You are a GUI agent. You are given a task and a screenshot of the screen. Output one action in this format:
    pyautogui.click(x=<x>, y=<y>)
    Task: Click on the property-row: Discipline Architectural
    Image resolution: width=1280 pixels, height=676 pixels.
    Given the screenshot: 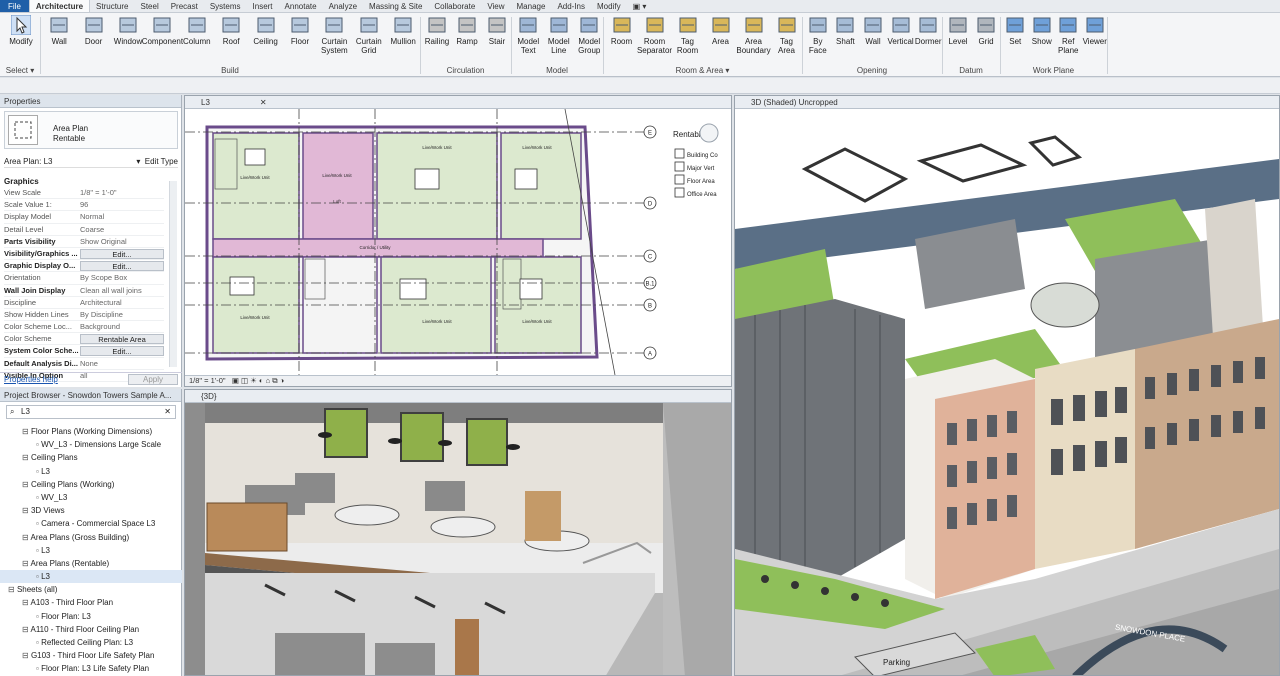 What is the action you would take?
    pyautogui.click(x=84, y=303)
    